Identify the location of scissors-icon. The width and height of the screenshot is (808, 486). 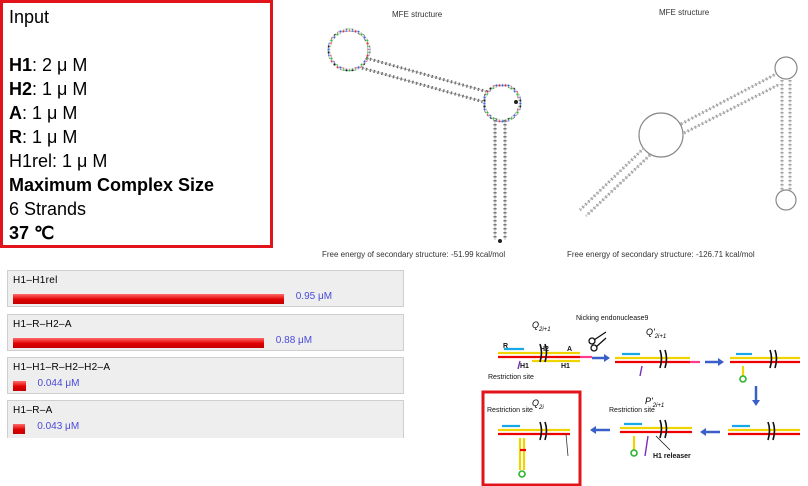
(597, 341).